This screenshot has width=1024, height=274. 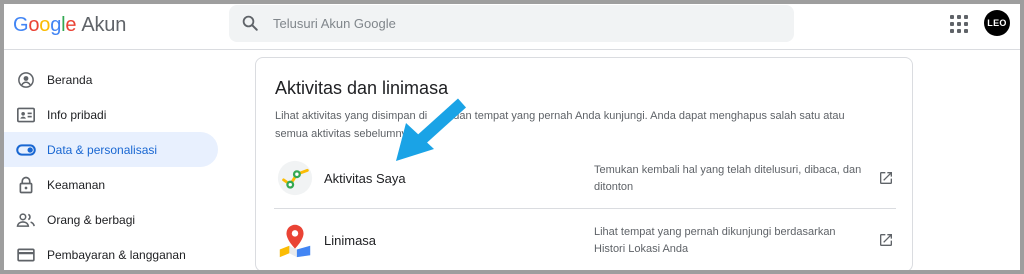 I want to click on row-title: Aktivitas Saya, so click(x=365, y=178).